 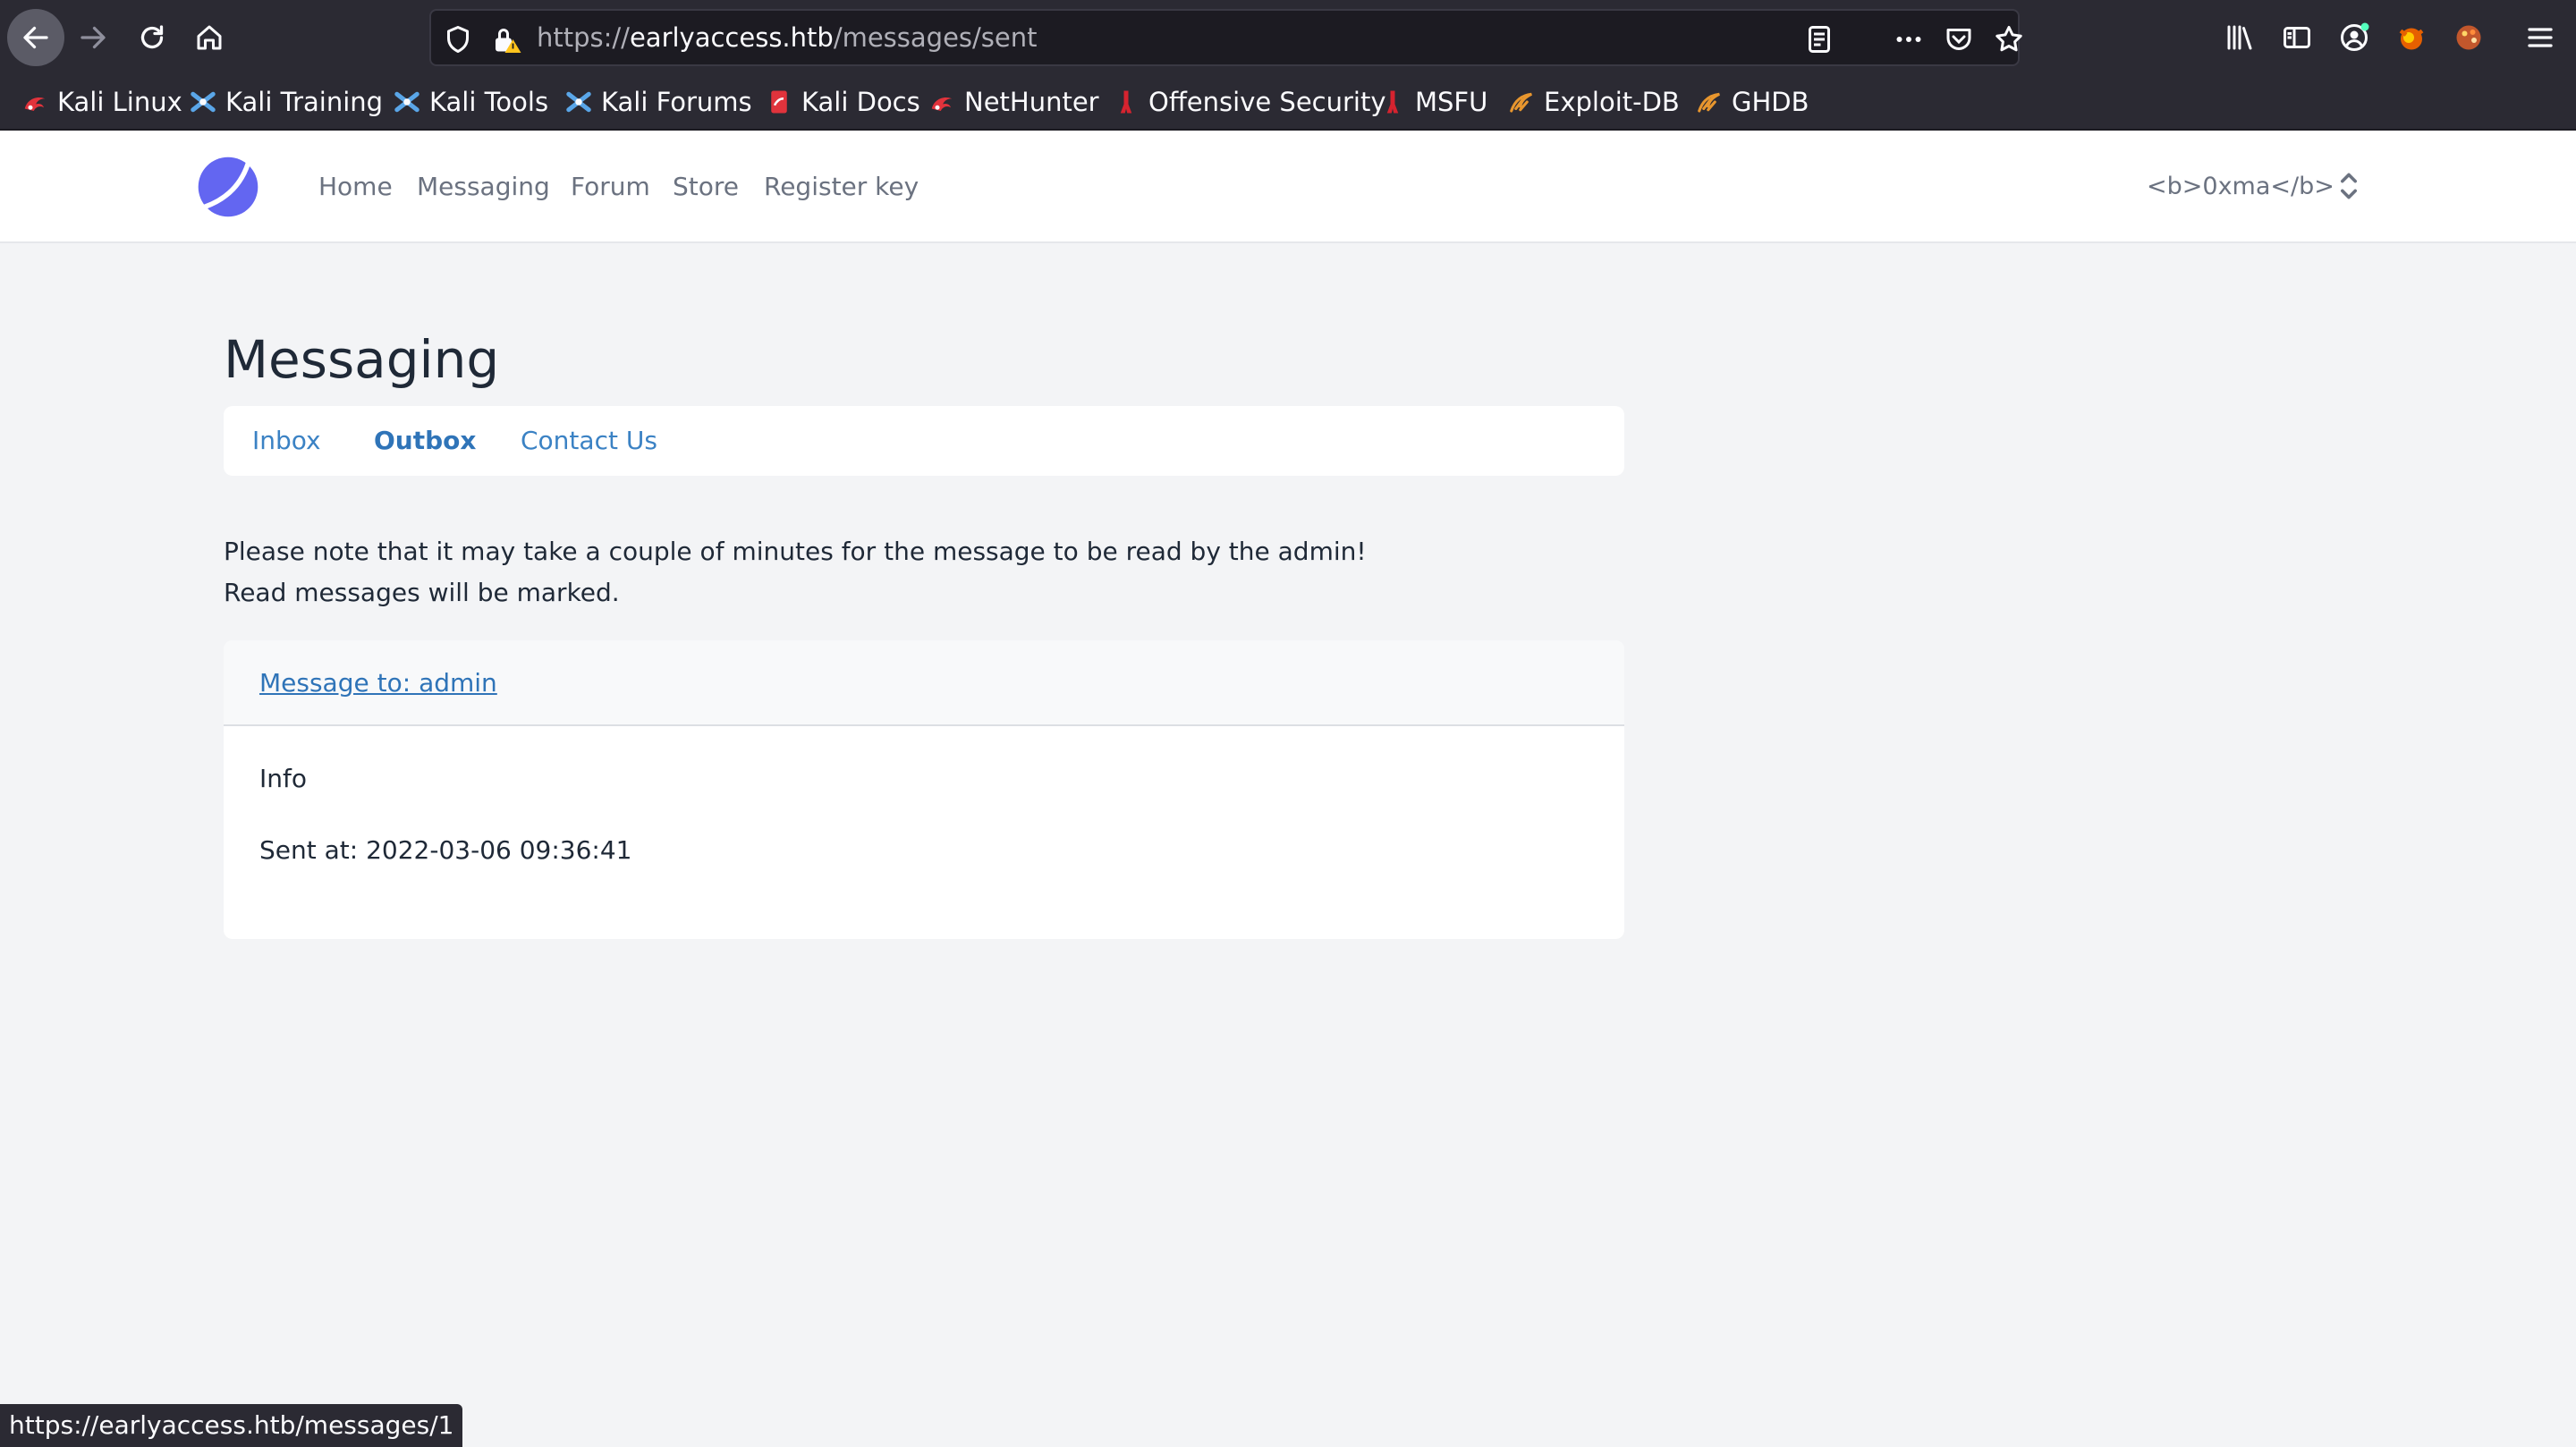 I want to click on back-button, so click(x=35, y=37).